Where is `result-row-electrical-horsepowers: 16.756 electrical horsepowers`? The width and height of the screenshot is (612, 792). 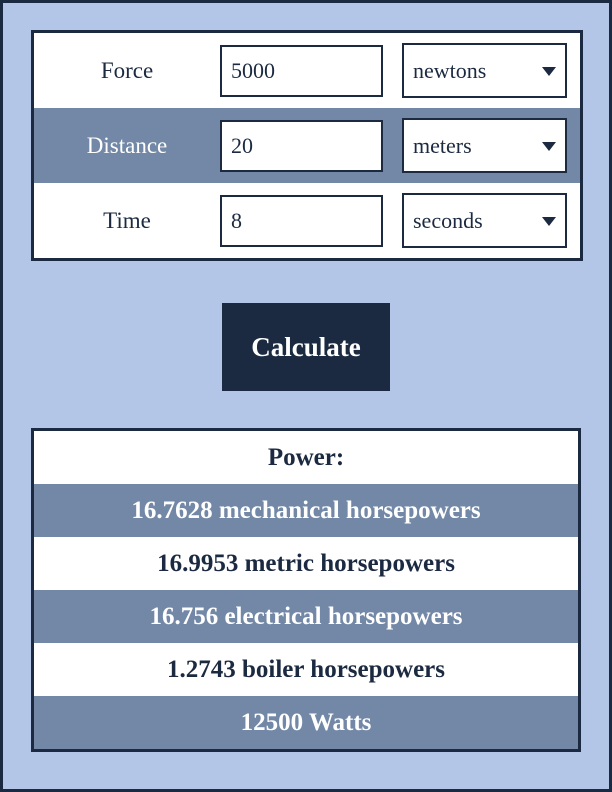
result-row-electrical-horsepowers: 16.756 electrical horsepowers is located at coordinates (306, 616).